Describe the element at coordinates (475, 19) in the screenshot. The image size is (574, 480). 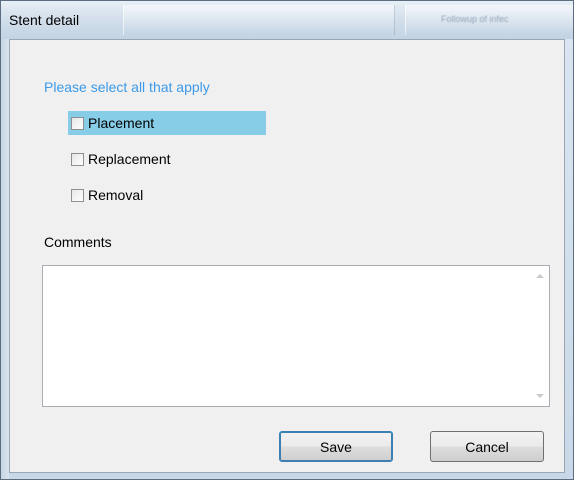
I see `background-window-title: Followup of infec` at that location.